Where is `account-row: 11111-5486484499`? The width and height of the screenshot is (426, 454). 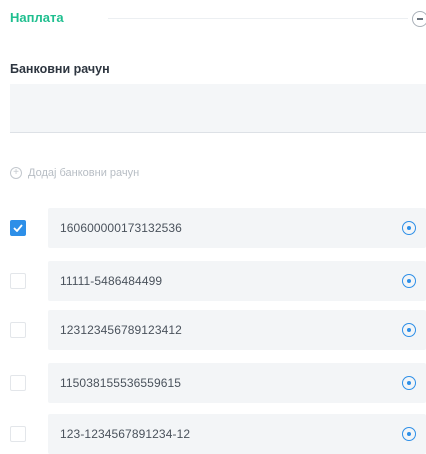 account-row: 11111-5486484499 is located at coordinates (218, 281).